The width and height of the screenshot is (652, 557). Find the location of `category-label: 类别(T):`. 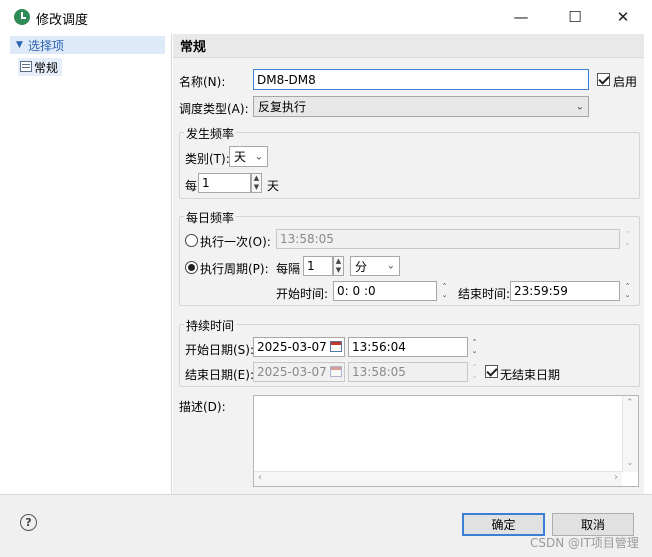

category-label: 类别(T): is located at coordinates (207, 159).